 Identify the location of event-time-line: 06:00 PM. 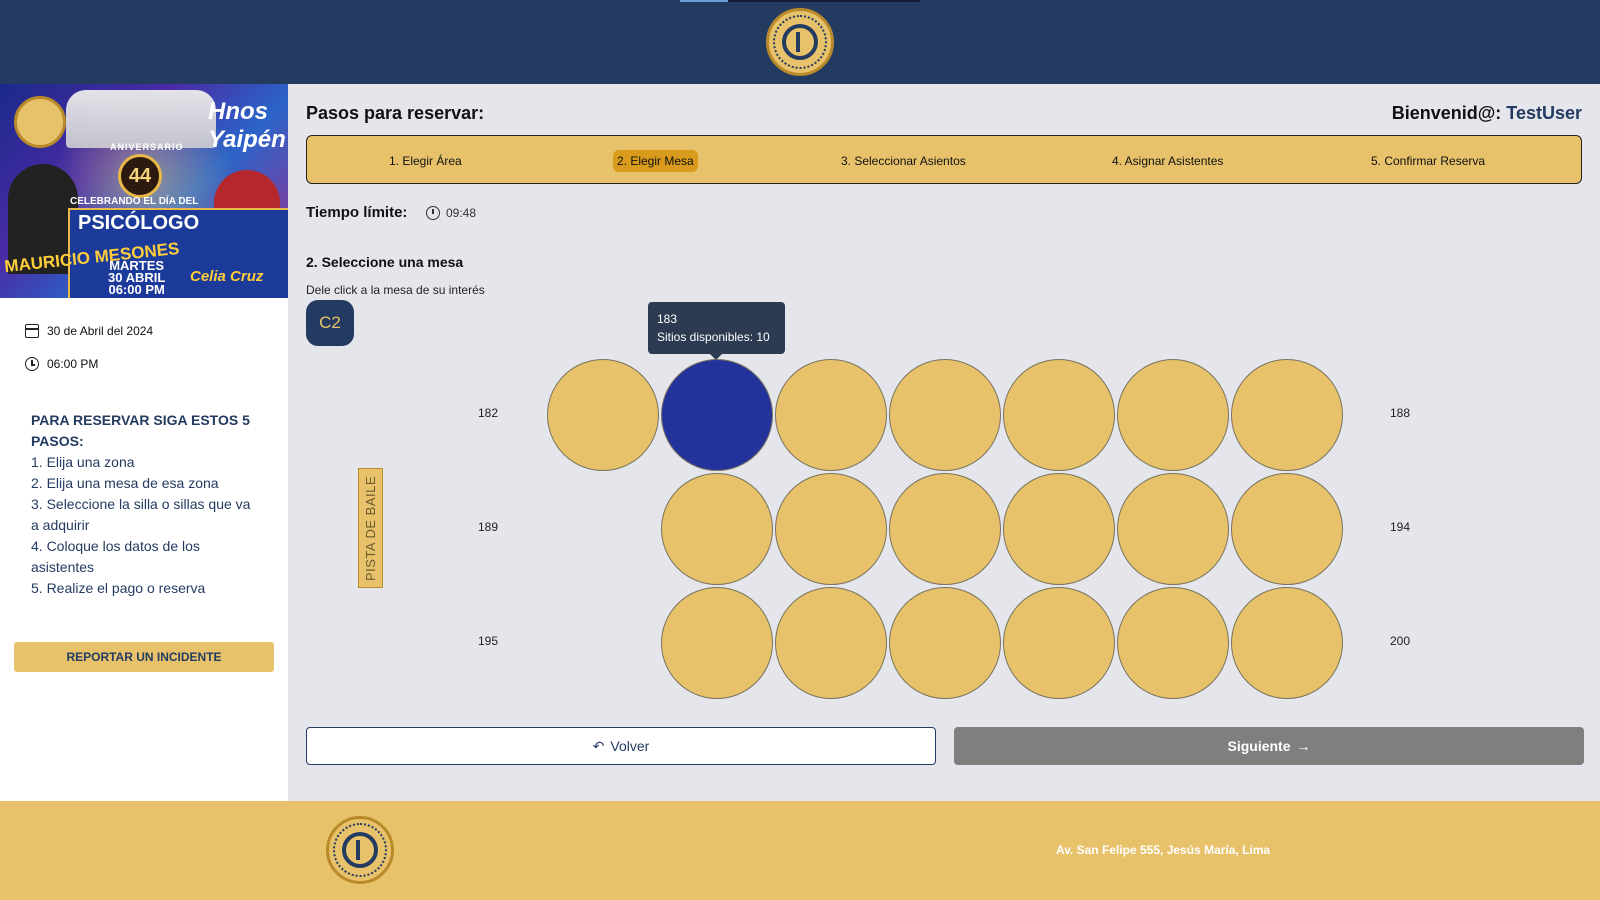
(61, 364).